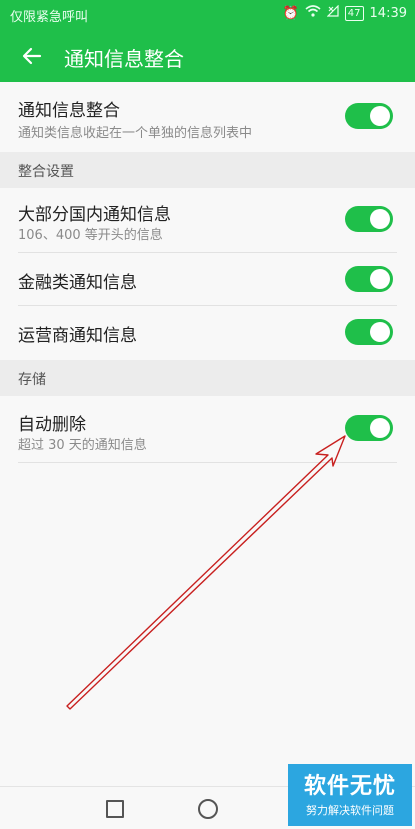  What do you see at coordinates (77, 336) in the screenshot?
I see `setting-title: 运营商通知信息` at bounding box center [77, 336].